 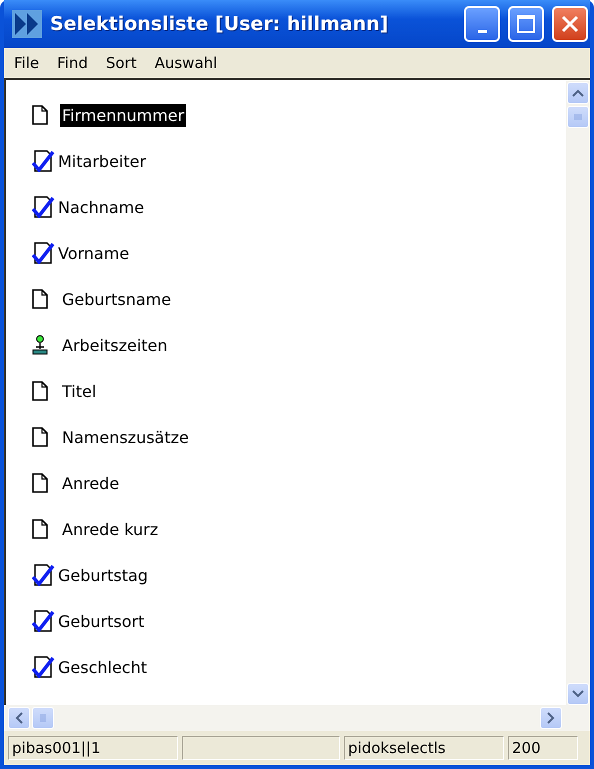 I want to click on maximize-button, so click(x=526, y=24).